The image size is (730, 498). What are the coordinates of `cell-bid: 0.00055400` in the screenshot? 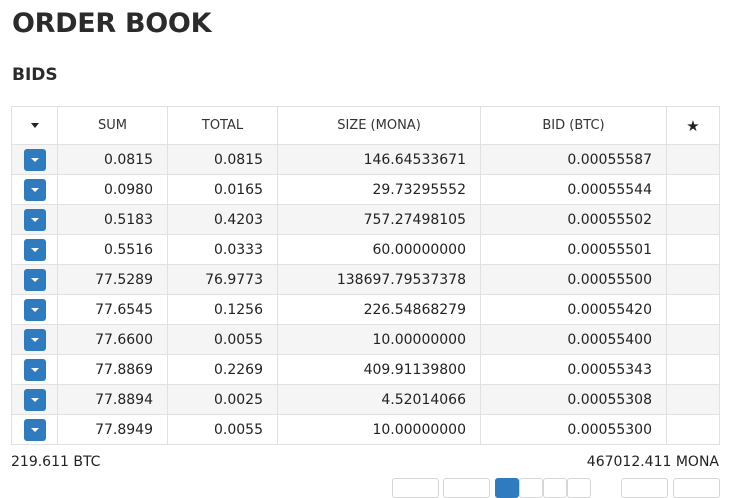 It's located at (573, 339).